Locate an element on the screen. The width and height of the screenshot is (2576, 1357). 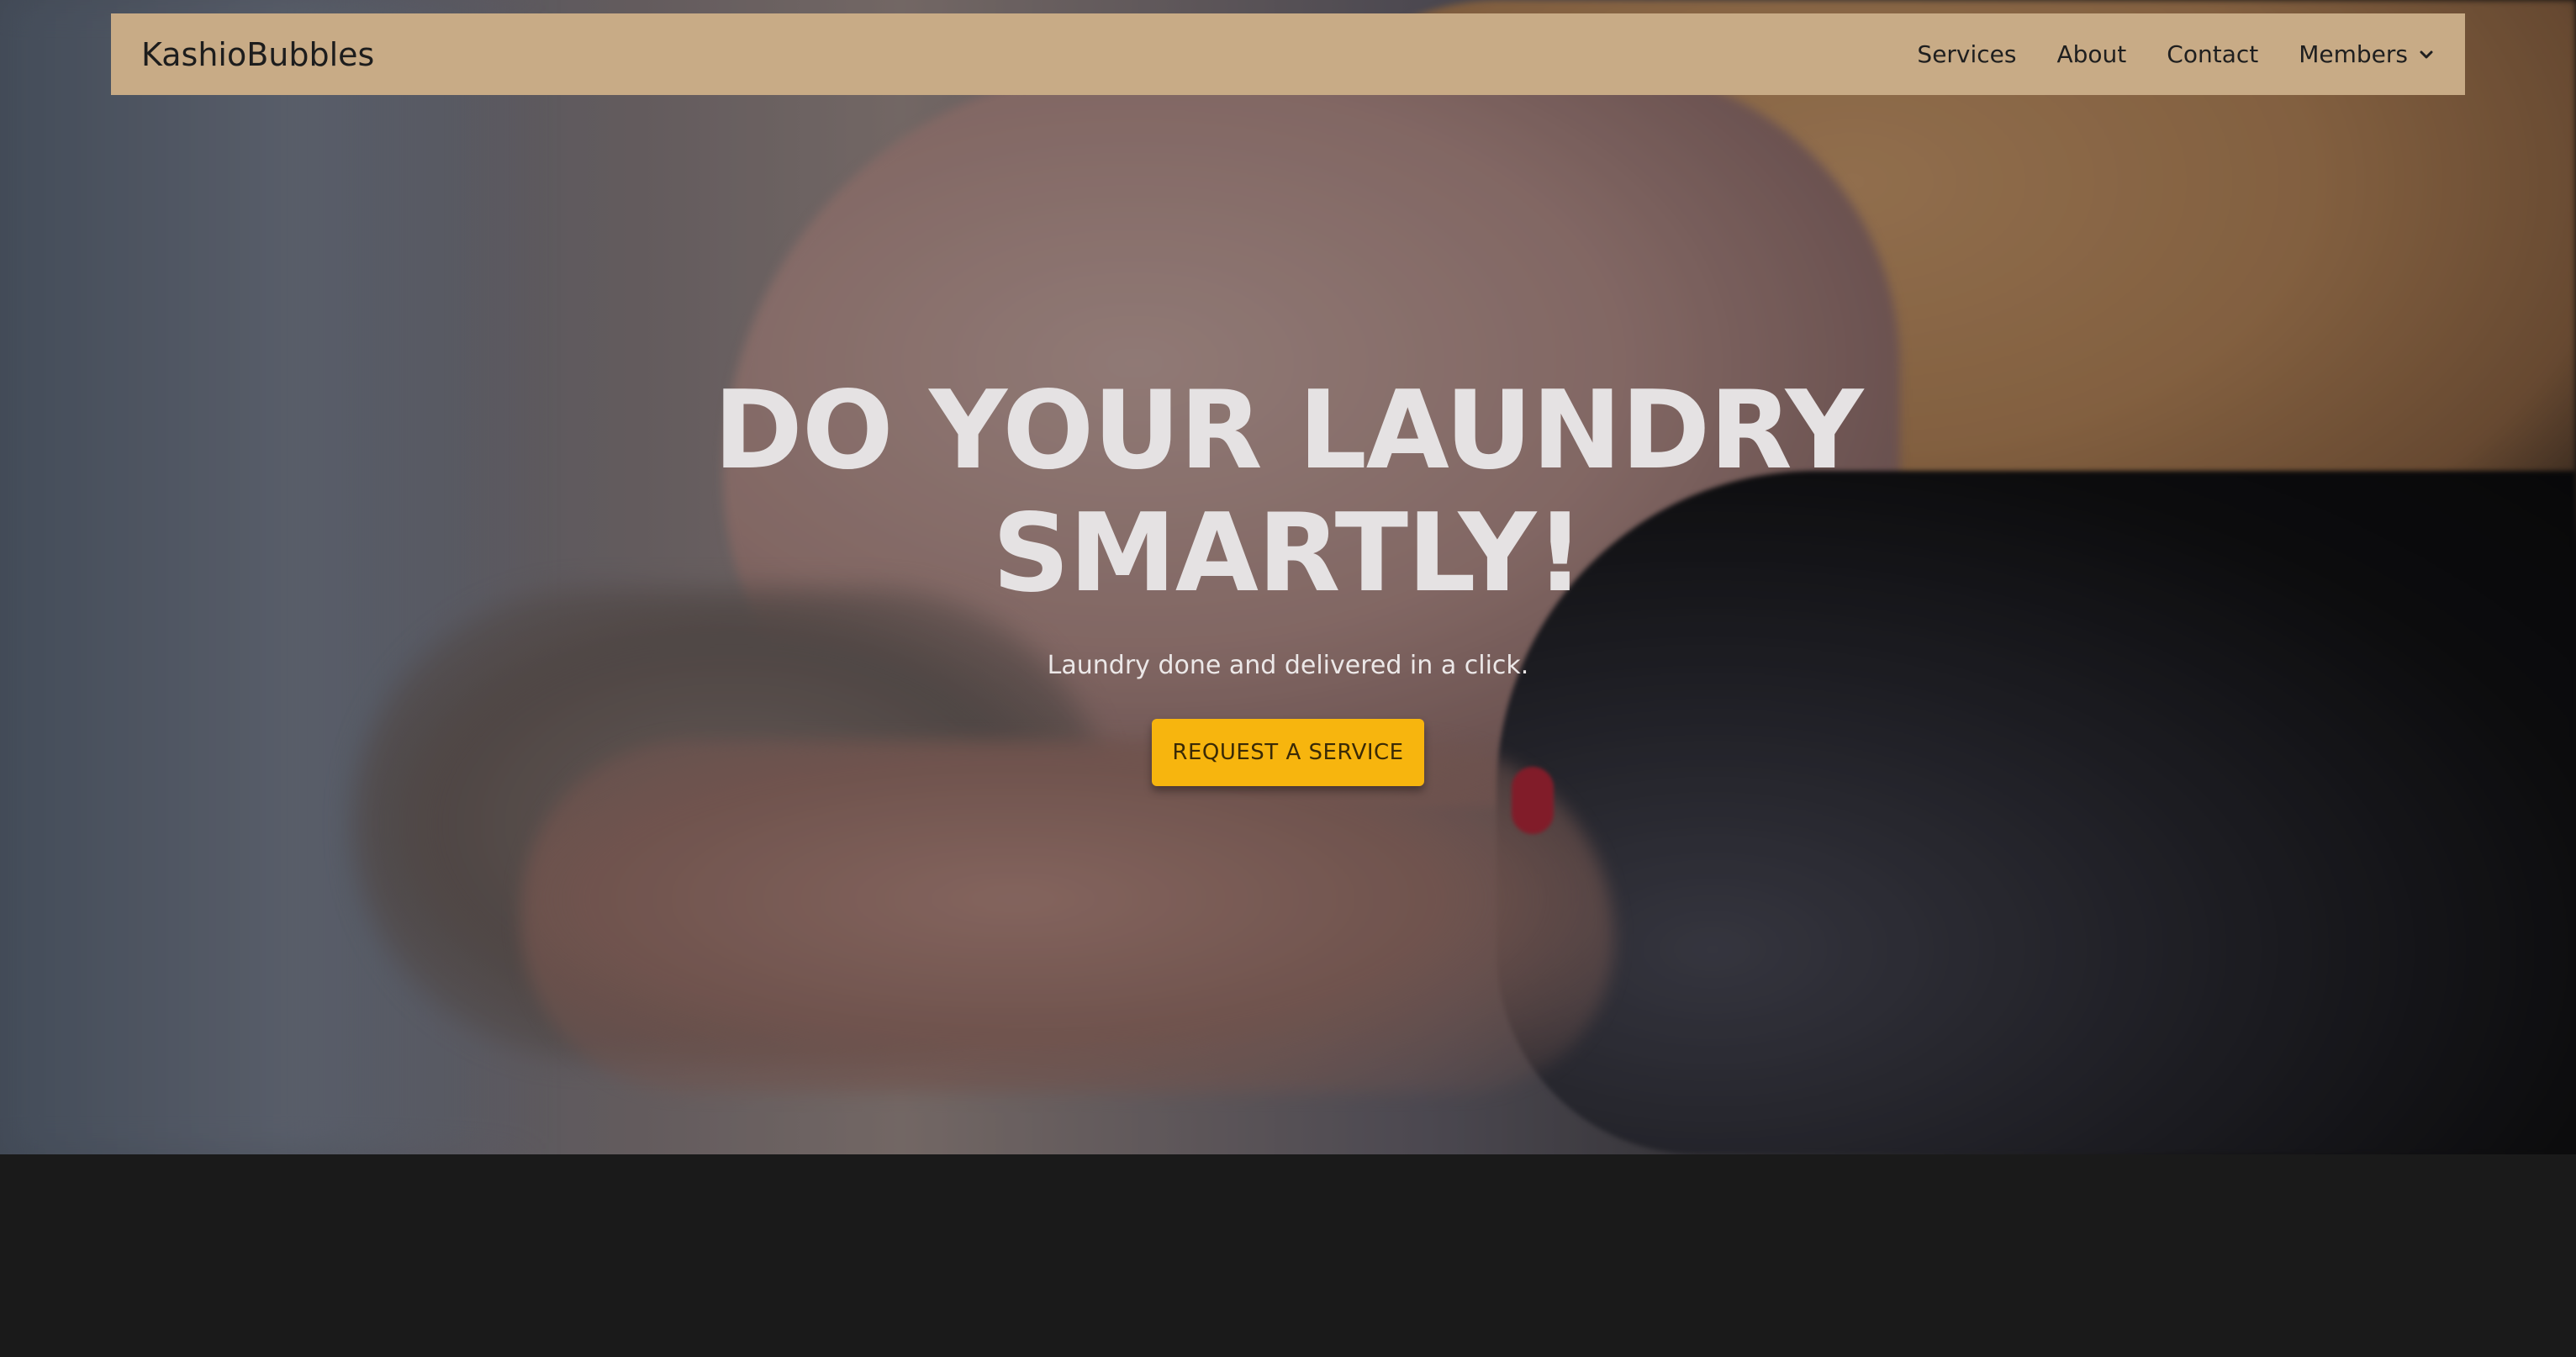
nav-link-about: About is located at coordinates (2092, 54).